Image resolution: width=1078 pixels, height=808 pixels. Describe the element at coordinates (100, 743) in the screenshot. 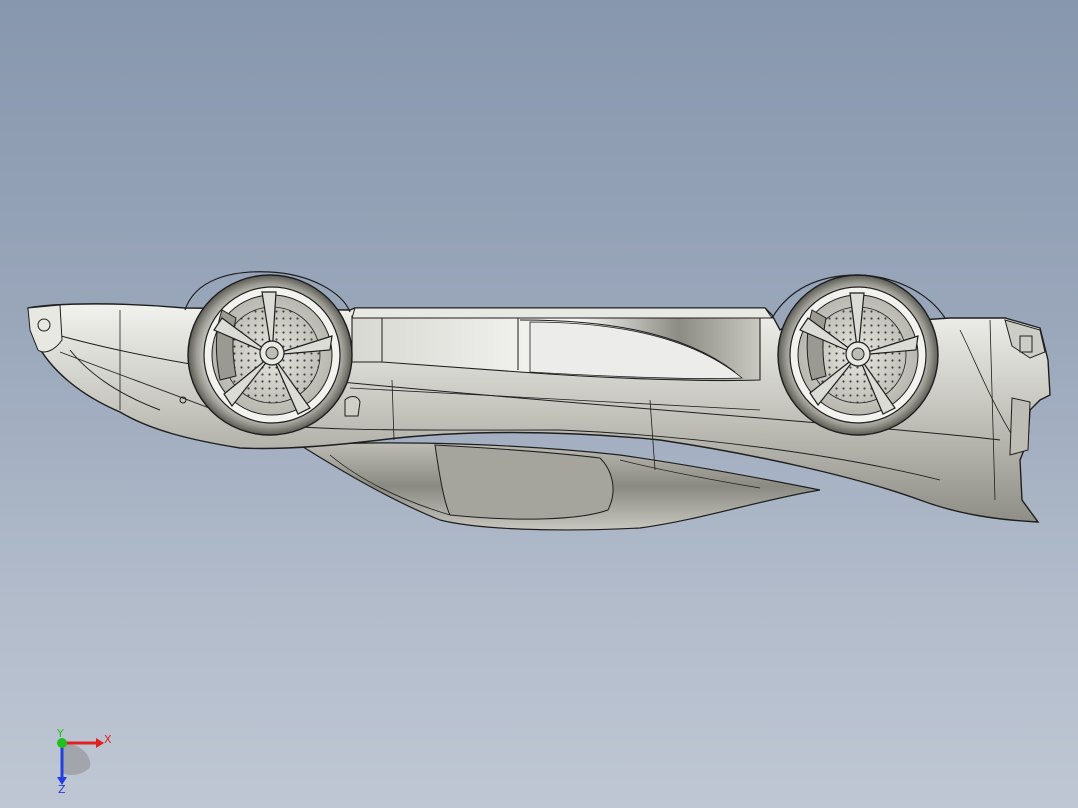

I see `x-arrowhead` at that location.